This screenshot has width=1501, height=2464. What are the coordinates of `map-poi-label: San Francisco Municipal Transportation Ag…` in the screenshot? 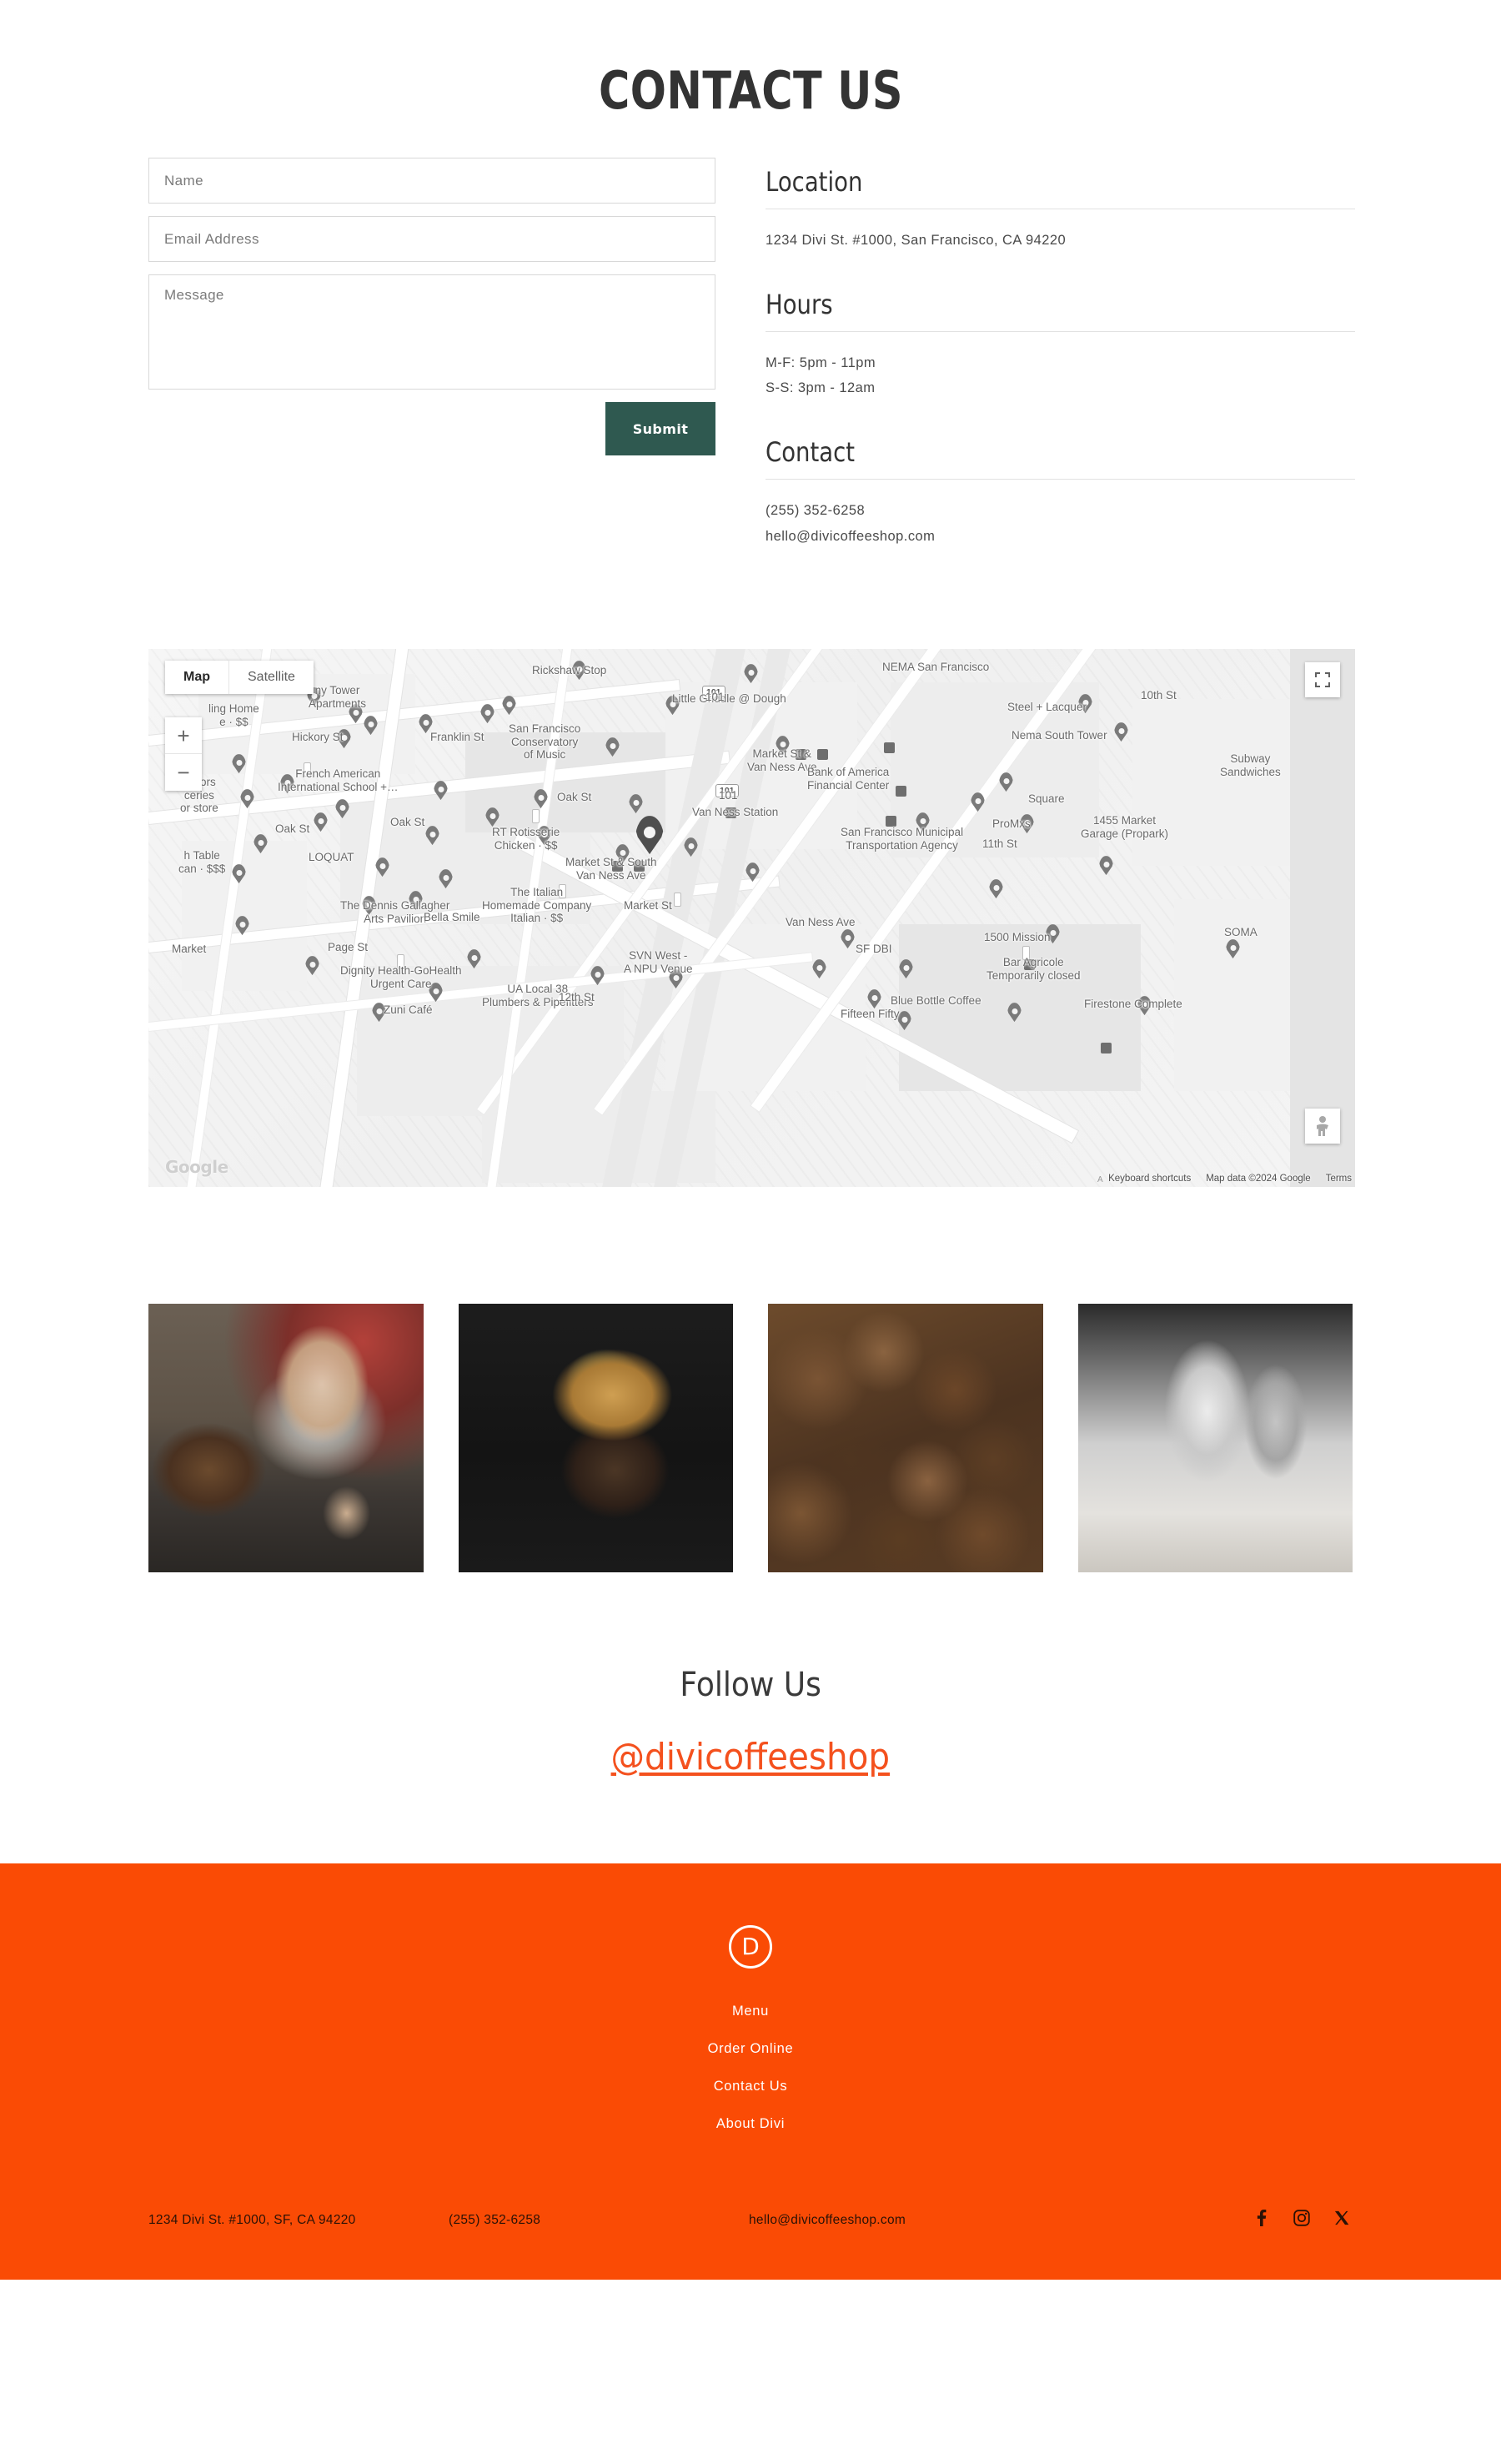 It's located at (902, 839).